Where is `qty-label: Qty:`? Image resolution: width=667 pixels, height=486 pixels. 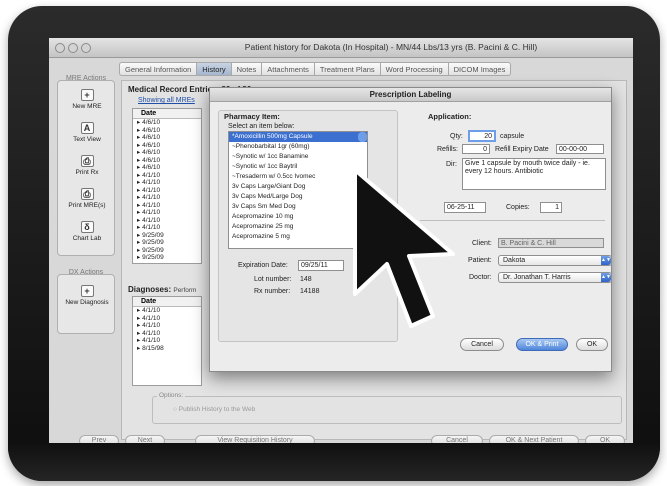
qty-label: Qty: is located at coordinates (456, 136).